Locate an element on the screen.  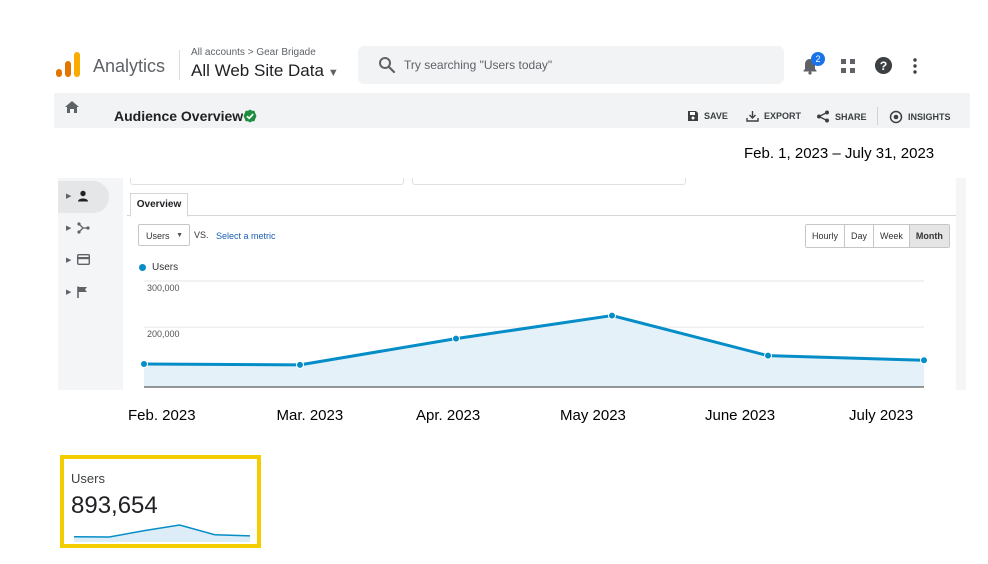
insights-label: INSIGHTS is located at coordinates (929, 117).